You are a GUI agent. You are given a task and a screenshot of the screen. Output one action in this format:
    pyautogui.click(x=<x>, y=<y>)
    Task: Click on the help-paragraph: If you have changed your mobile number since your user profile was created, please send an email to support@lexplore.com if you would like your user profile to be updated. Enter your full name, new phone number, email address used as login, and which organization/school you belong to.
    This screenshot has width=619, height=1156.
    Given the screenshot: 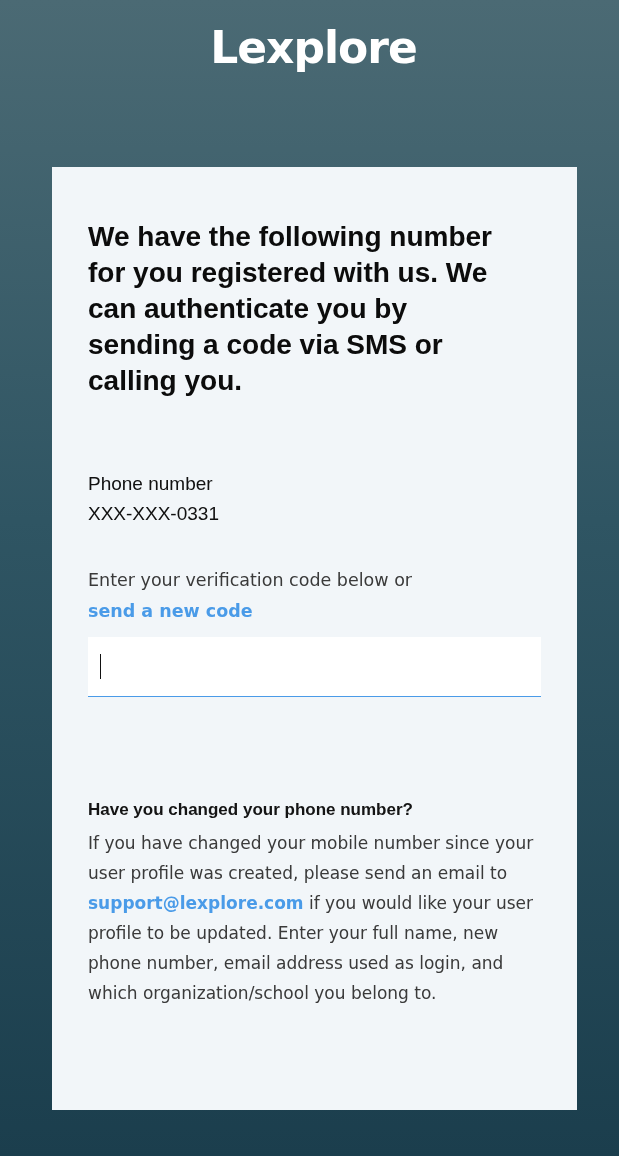 What is the action you would take?
    pyautogui.click(x=311, y=918)
    